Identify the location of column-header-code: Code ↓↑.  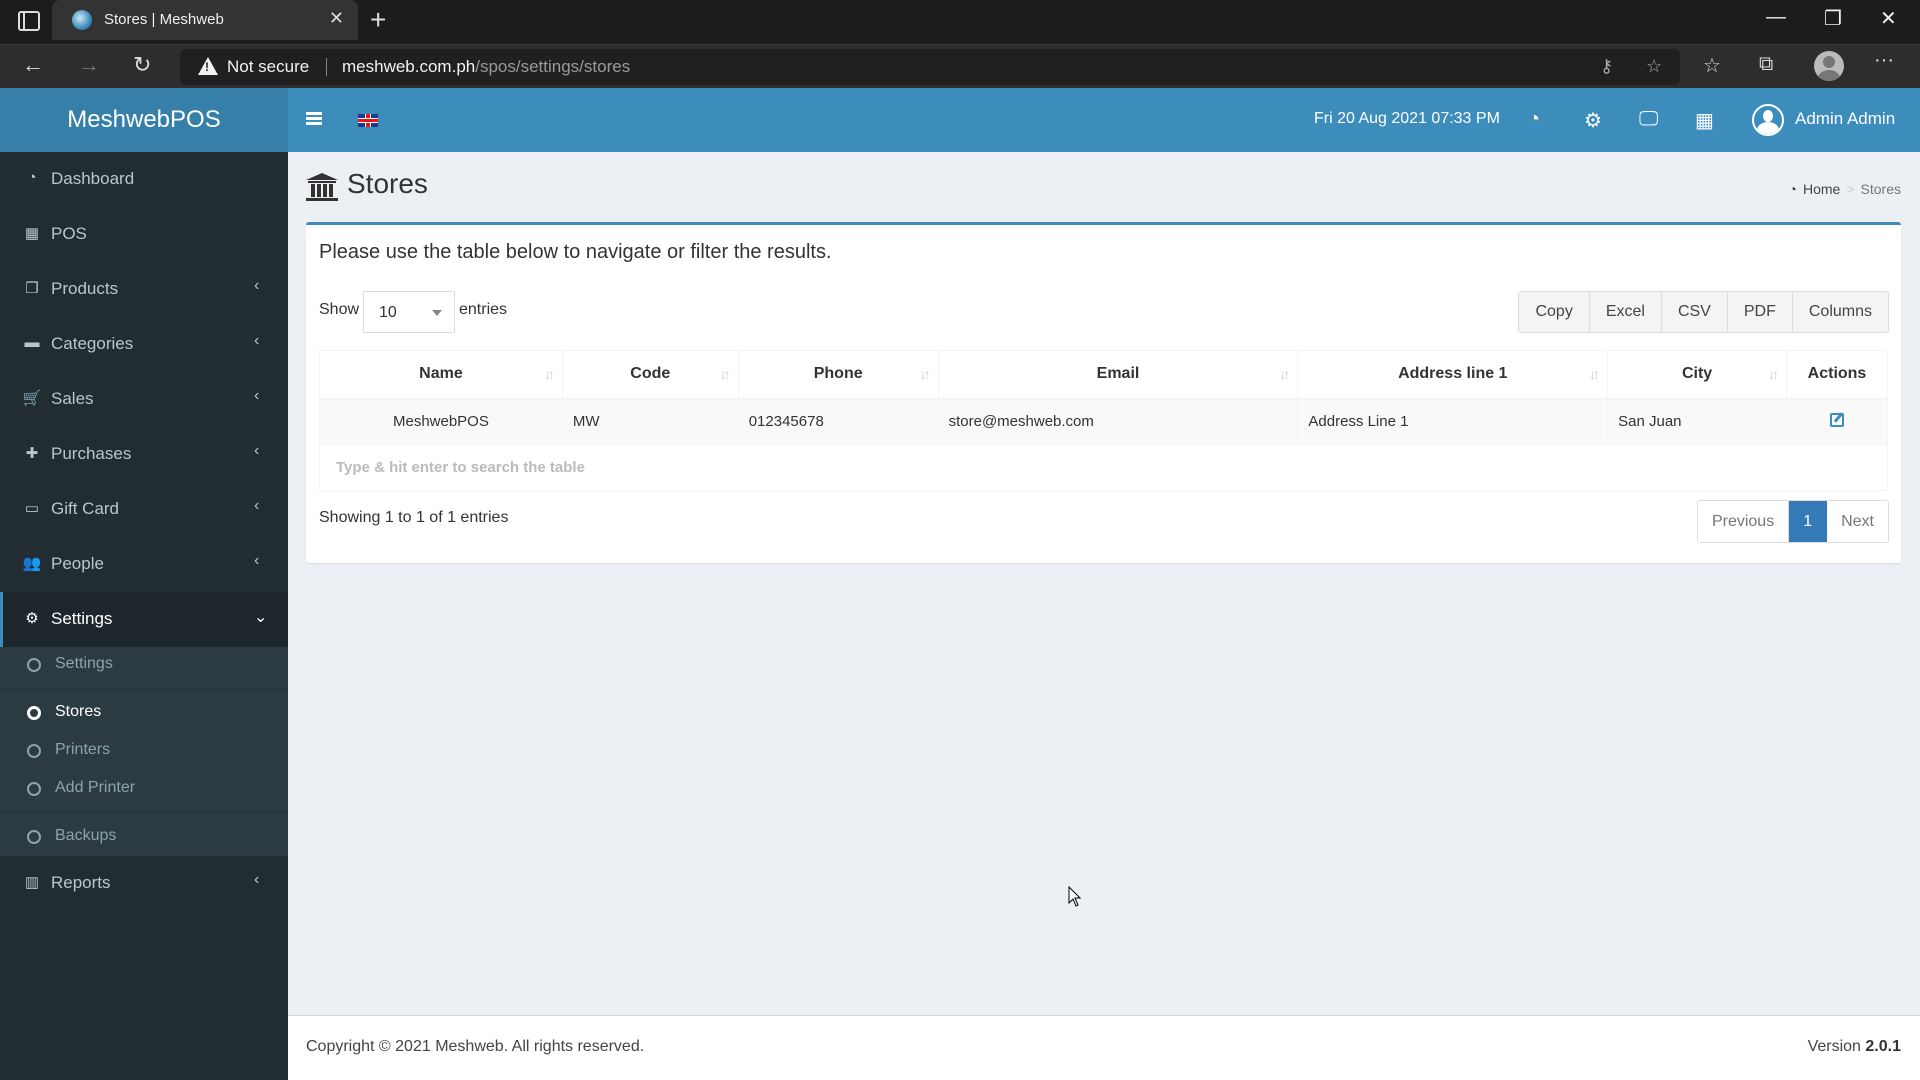
(650, 375).